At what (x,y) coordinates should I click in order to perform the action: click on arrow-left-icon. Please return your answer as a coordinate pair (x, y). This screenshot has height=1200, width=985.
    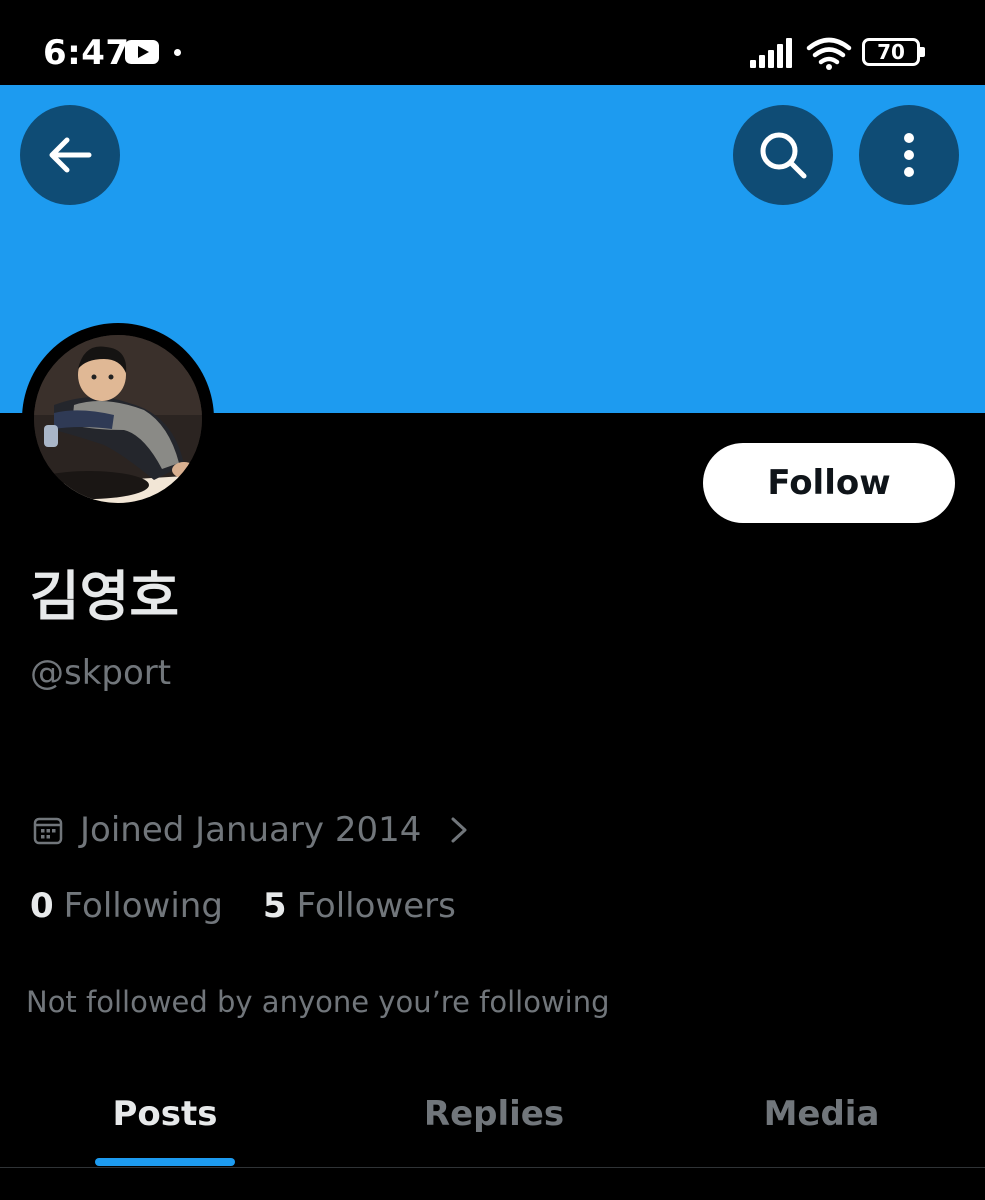
    Looking at the image, I should click on (70, 155).